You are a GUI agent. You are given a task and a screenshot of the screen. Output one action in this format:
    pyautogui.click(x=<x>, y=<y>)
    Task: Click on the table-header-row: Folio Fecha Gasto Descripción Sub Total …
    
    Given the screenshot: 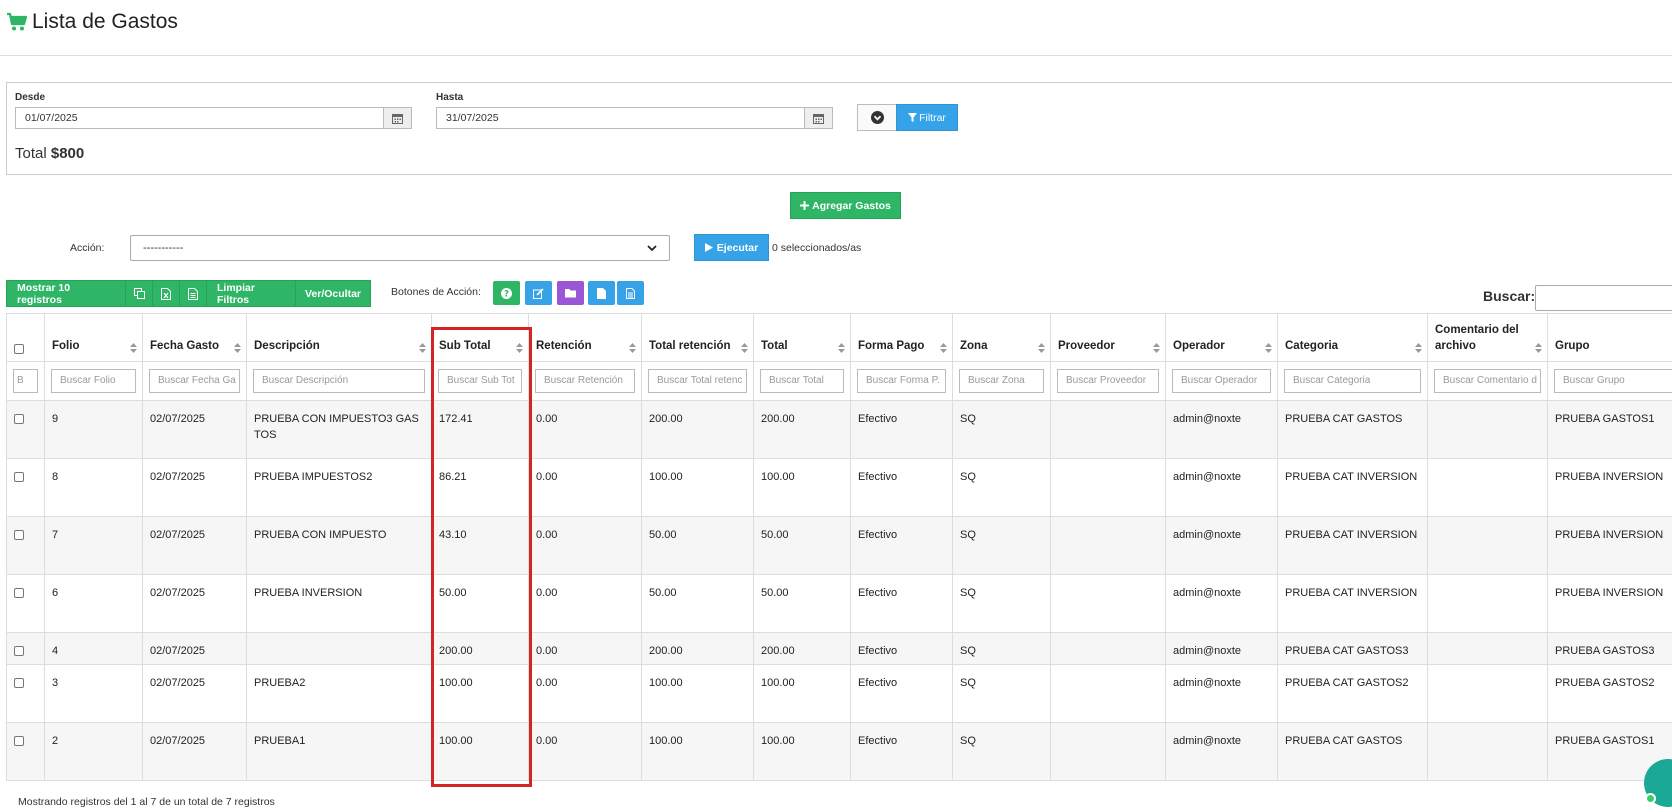 What is the action you would take?
    pyautogui.click(x=839, y=337)
    